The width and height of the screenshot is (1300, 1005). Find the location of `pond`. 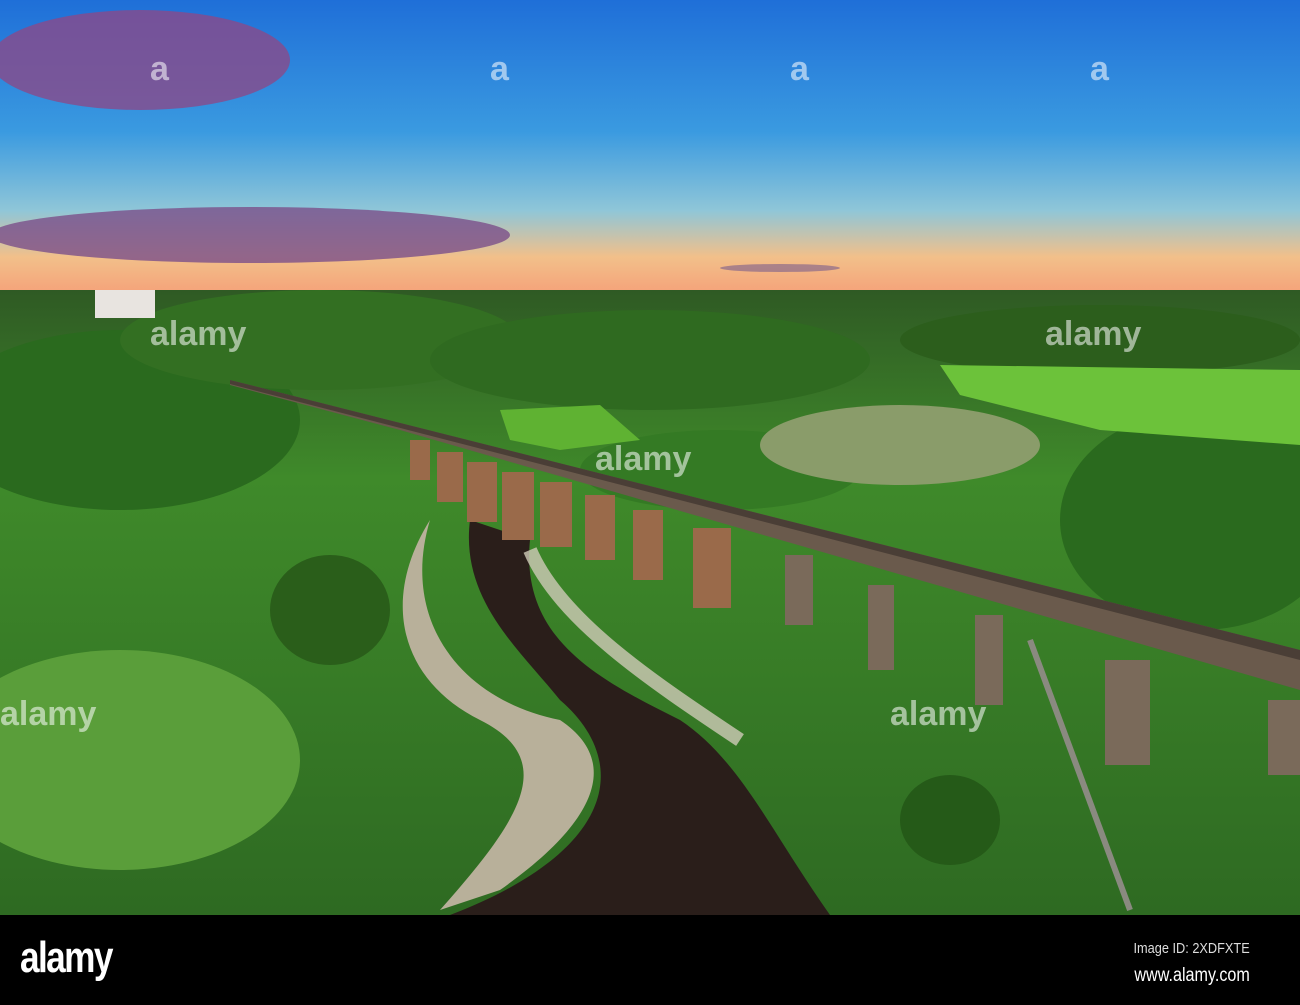

pond is located at coordinates (900, 445).